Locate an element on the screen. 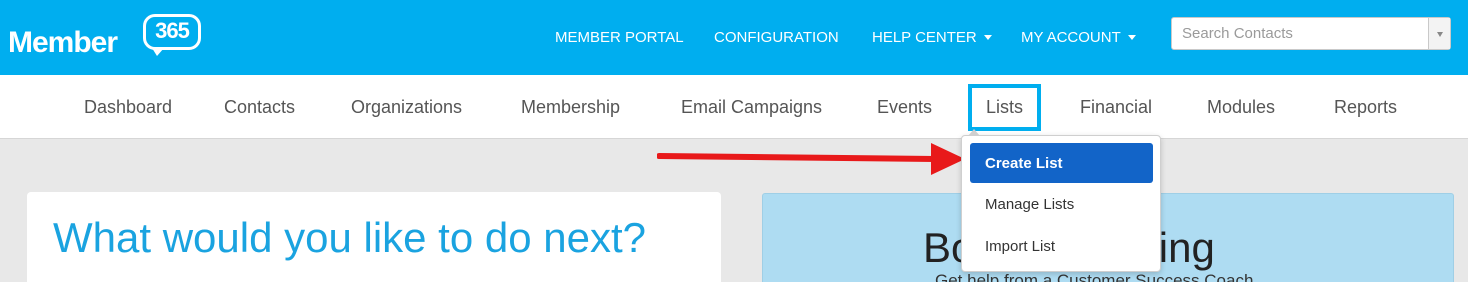  search-input is located at coordinates (1299, 33).